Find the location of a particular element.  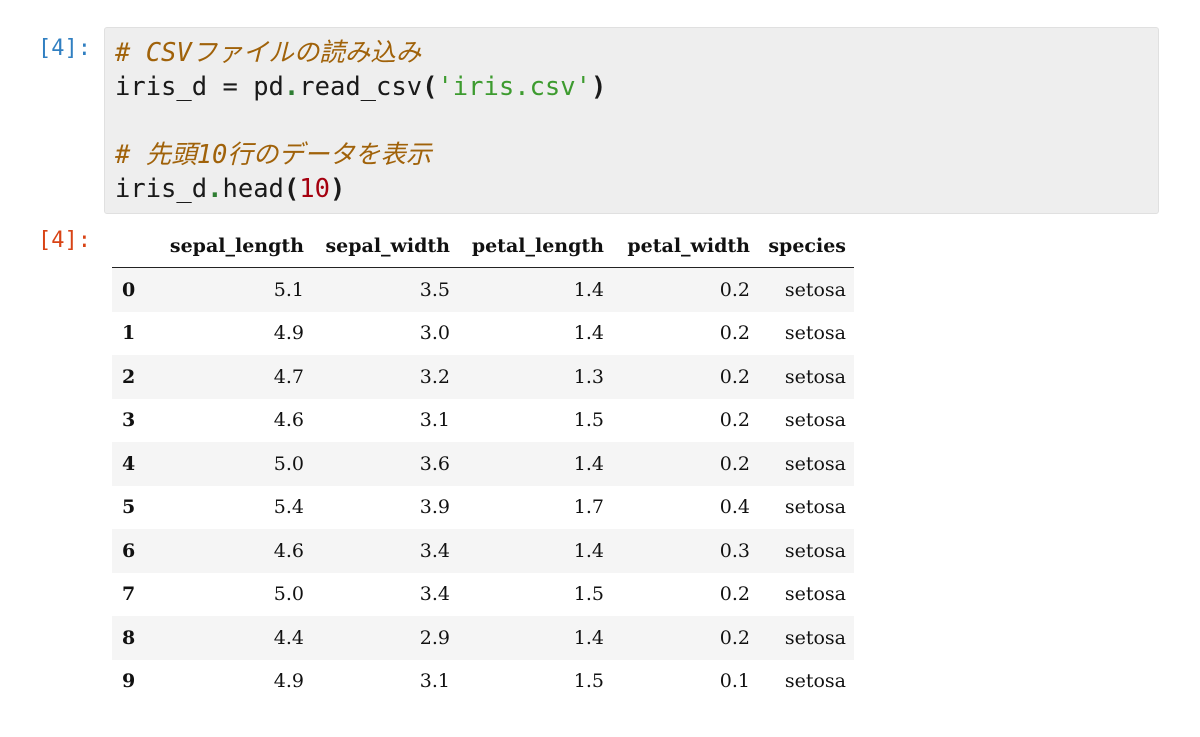

table-row: 4 5.0 3.6 1.4 0.2 setosa is located at coordinates (483, 464).